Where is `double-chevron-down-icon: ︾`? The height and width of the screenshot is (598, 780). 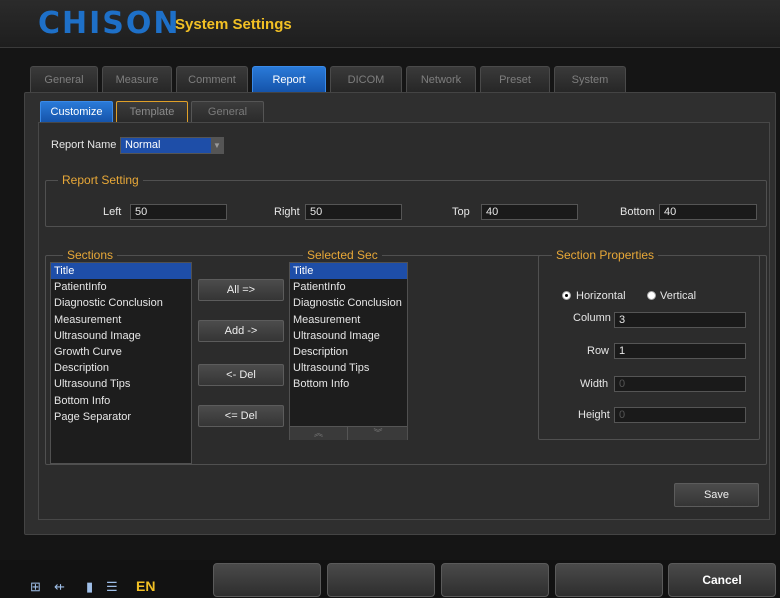 double-chevron-down-icon: ︾ is located at coordinates (378, 433).